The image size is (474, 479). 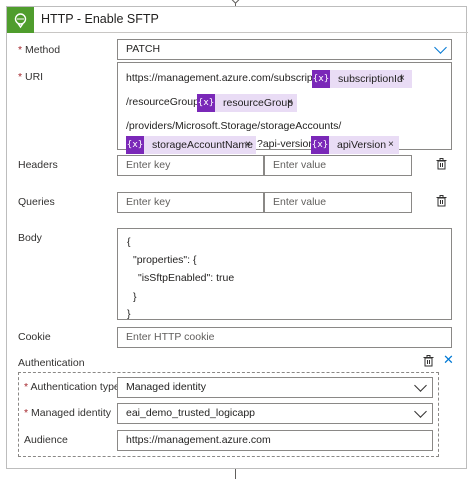 I want to click on managed-identity-label: * Managed identity, so click(x=67, y=413).